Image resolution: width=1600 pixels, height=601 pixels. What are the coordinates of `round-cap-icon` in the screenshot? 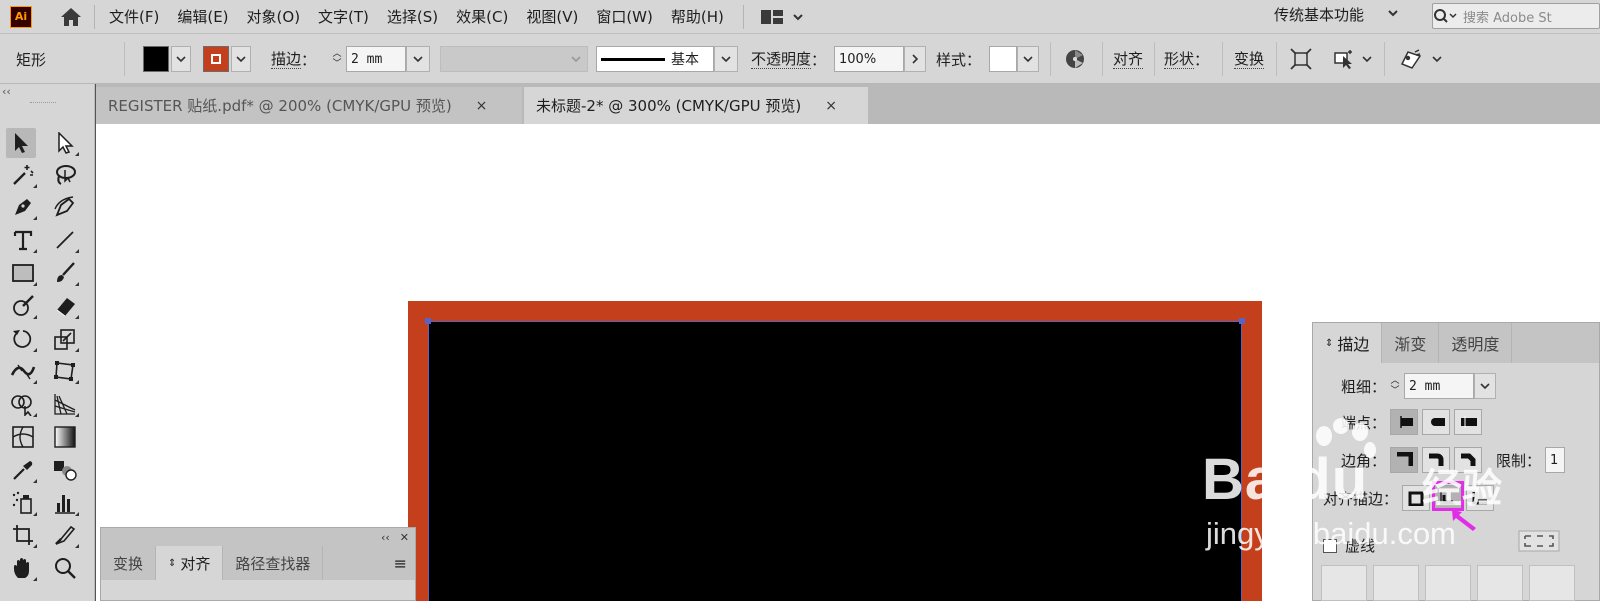 It's located at (1436, 422).